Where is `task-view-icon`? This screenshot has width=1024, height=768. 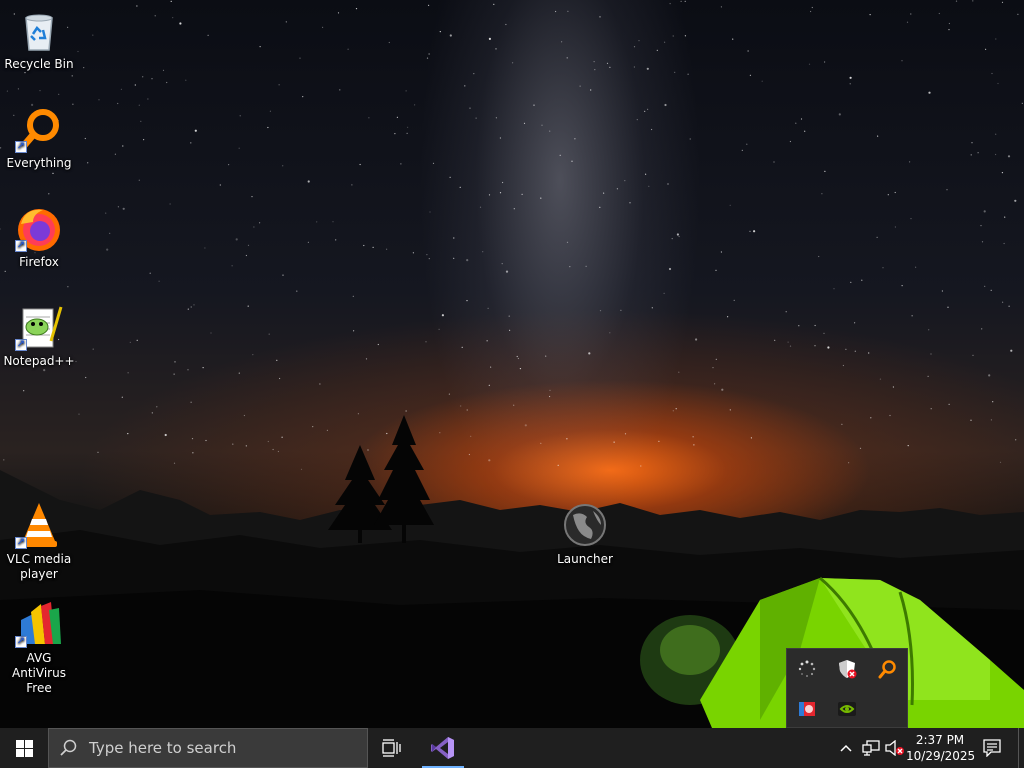 task-view-icon is located at coordinates (391, 748).